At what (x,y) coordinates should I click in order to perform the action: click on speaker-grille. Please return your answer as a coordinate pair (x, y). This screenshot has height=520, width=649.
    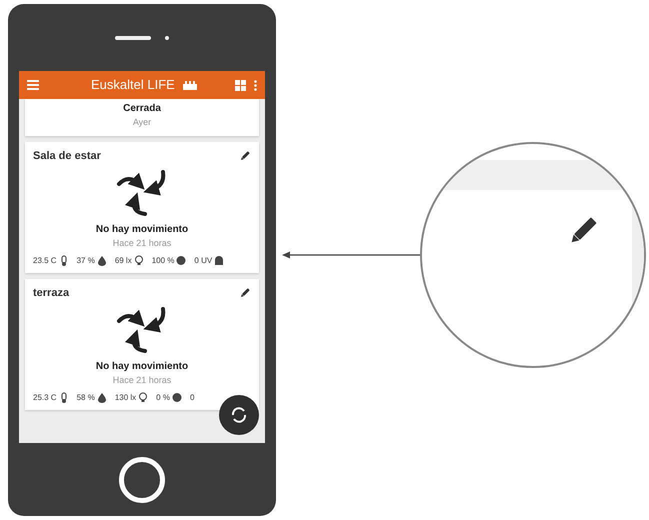
    Looking at the image, I should click on (133, 38).